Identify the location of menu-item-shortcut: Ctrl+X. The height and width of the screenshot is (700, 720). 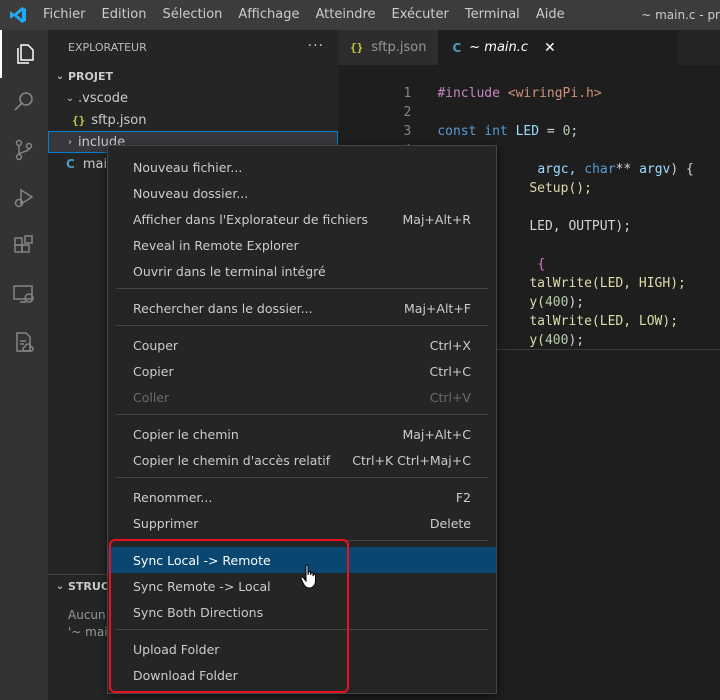
(450, 345).